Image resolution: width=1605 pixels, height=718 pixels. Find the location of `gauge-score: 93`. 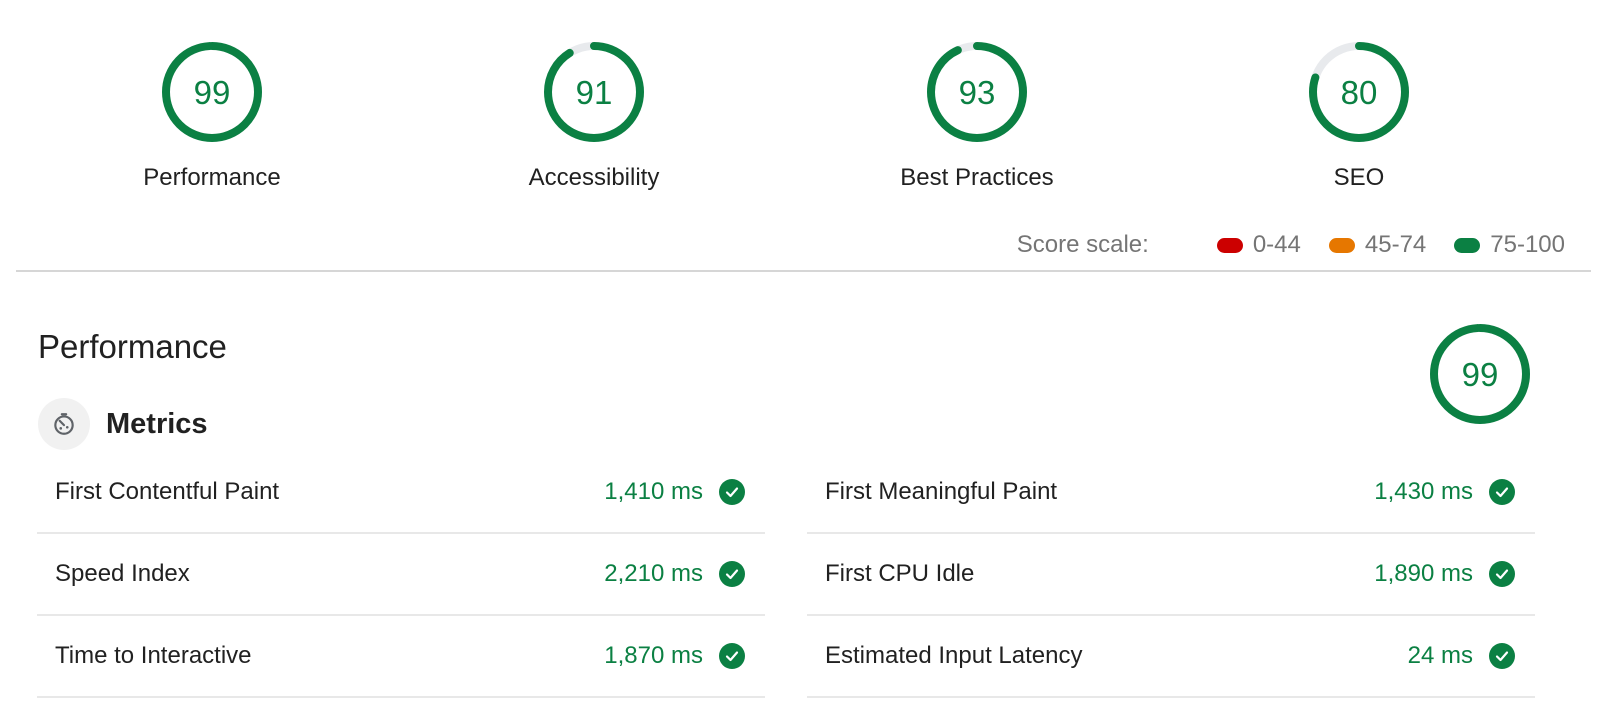

gauge-score: 93 is located at coordinates (977, 92).